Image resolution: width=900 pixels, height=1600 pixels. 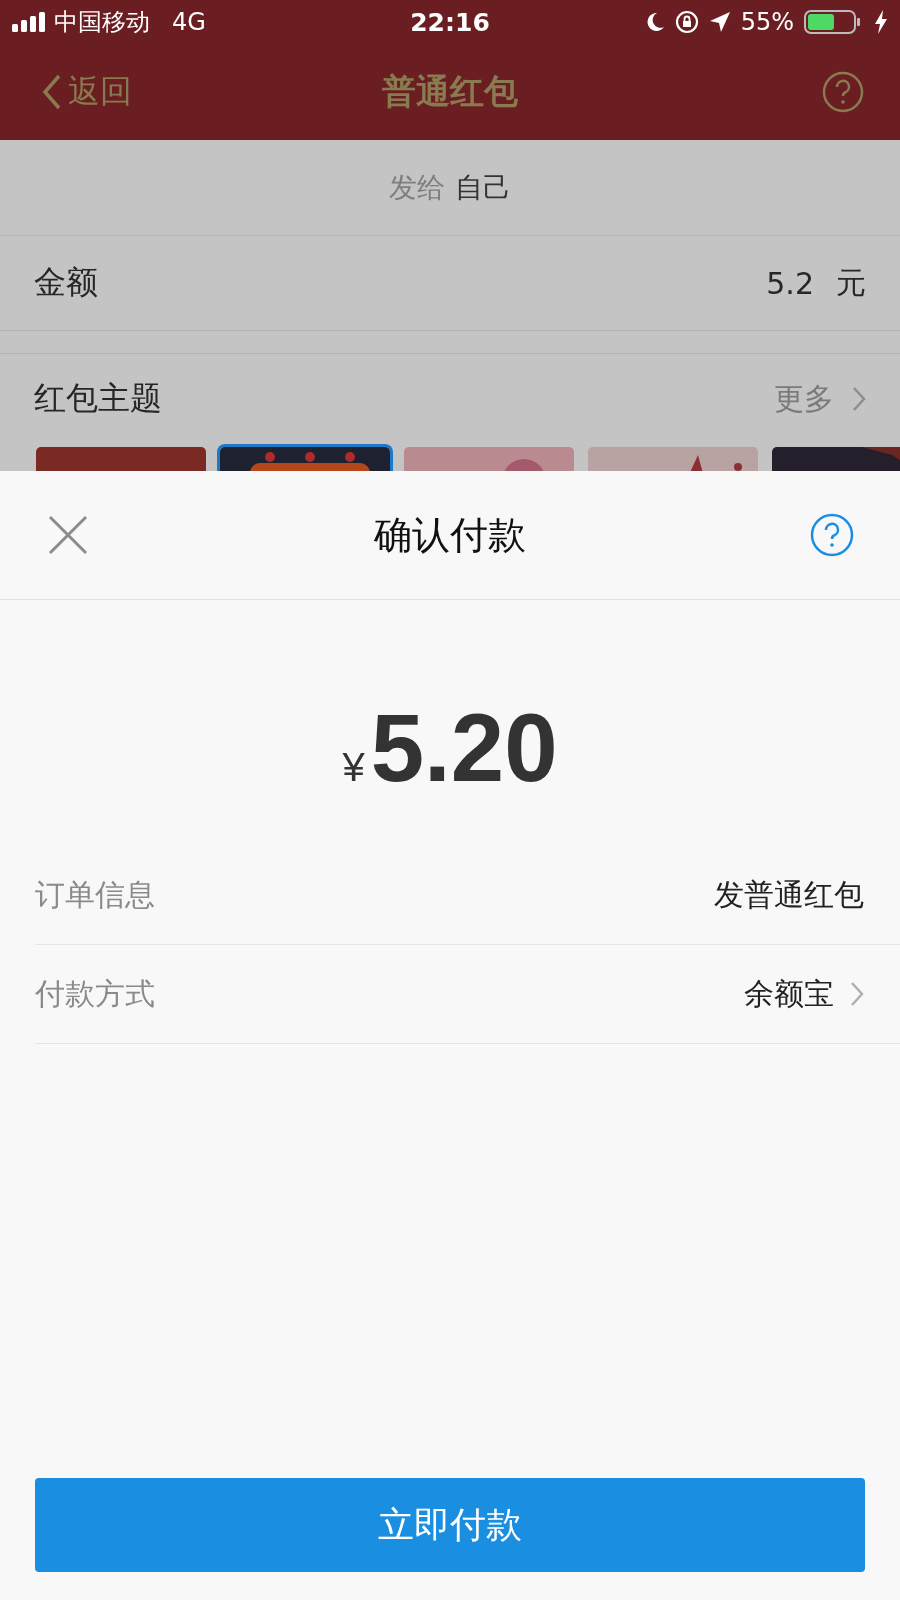 What do you see at coordinates (686, 22) in the screenshot?
I see `rotation-lock-icon` at bounding box center [686, 22].